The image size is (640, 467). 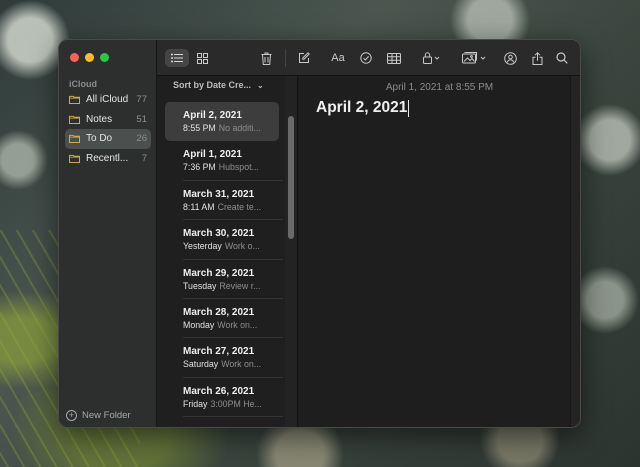 What do you see at coordinates (439, 87) in the screenshot?
I see `note-date-line: April 1, 2021 at 8:55 PM` at bounding box center [439, 87].